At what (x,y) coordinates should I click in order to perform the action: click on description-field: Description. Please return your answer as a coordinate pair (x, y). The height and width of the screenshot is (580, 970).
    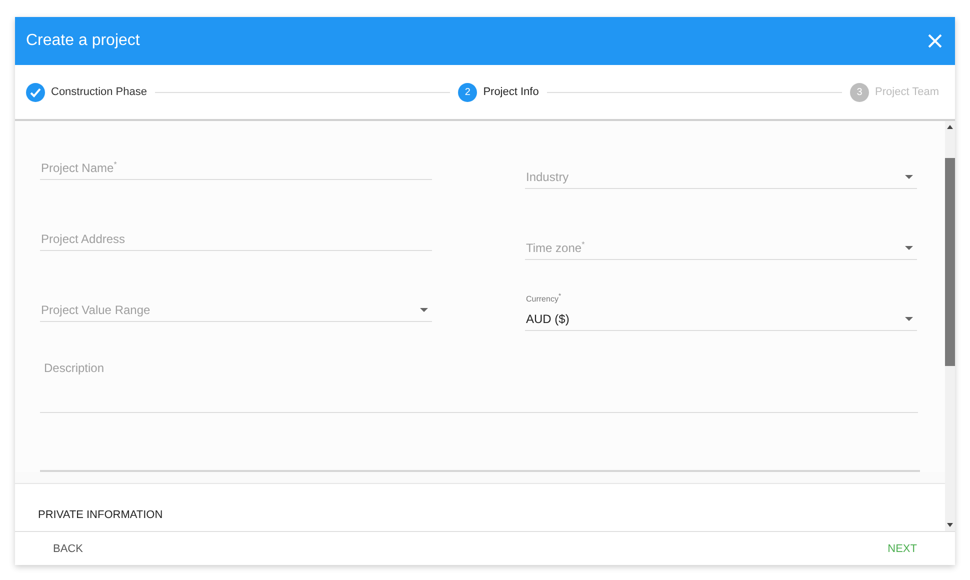
    Looking at the image, I should click on (479, 384).